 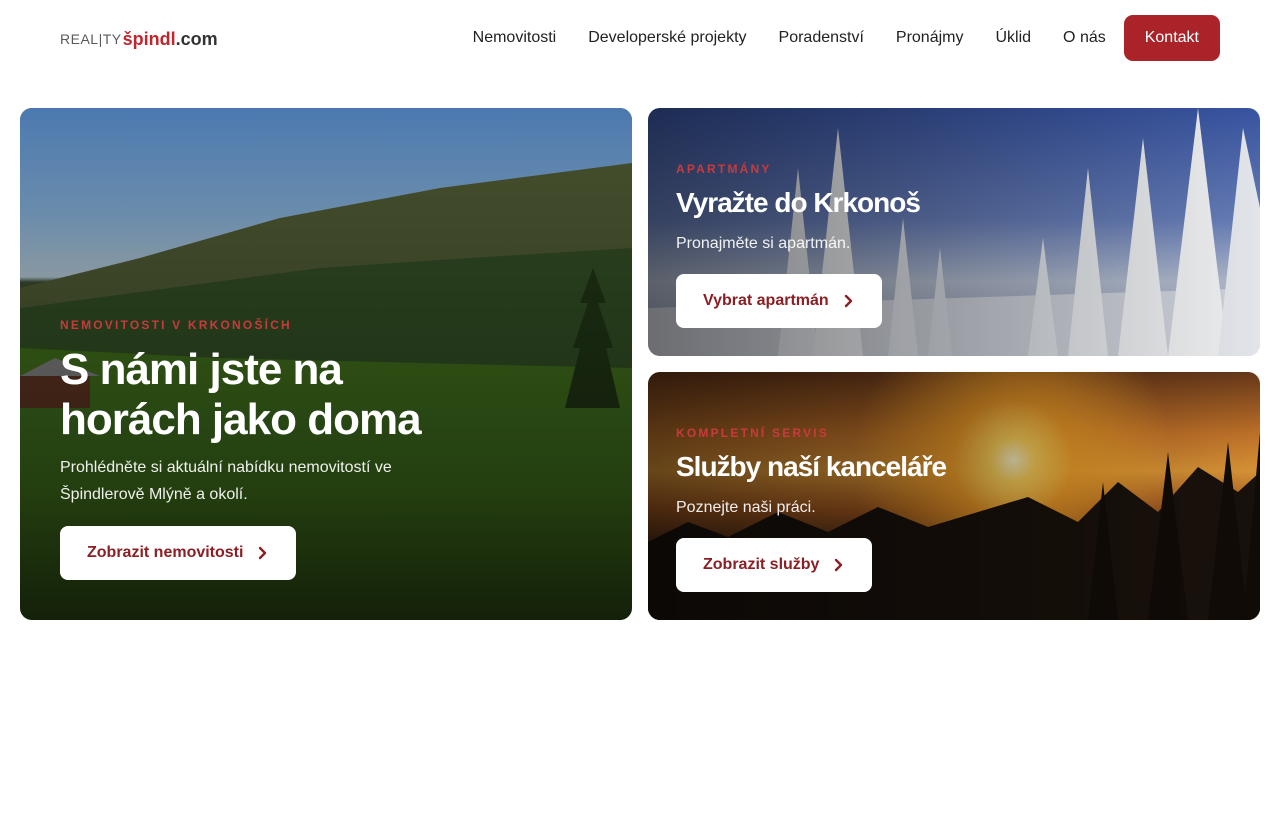 I want to click on nav-item-o-nas: O nás, so click(x=1084, y=38).